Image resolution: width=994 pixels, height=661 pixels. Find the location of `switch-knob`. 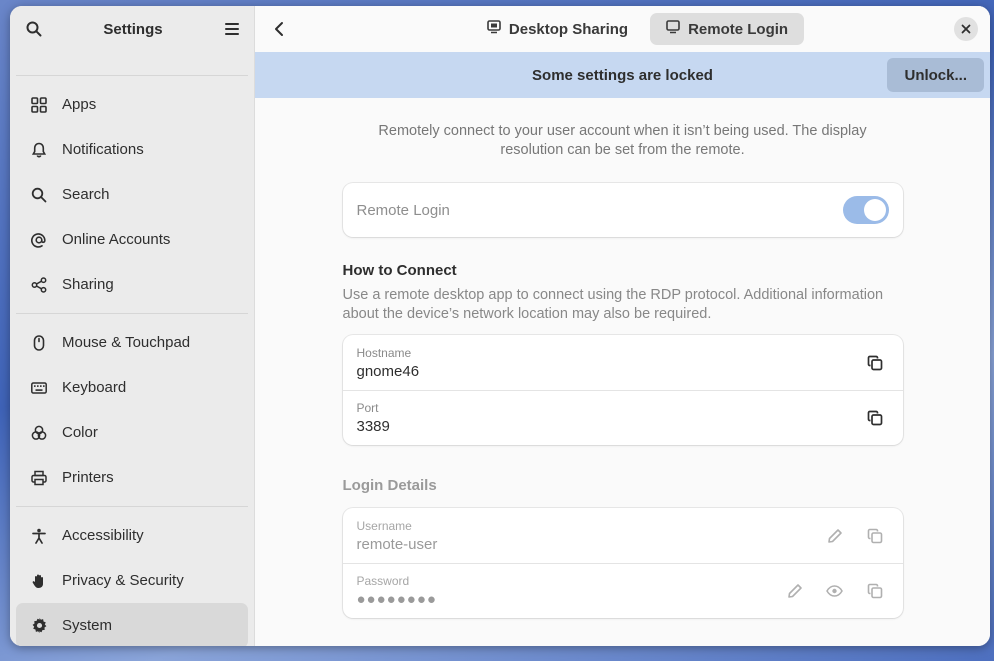

switch-knob is located at coordinates (874, 210).